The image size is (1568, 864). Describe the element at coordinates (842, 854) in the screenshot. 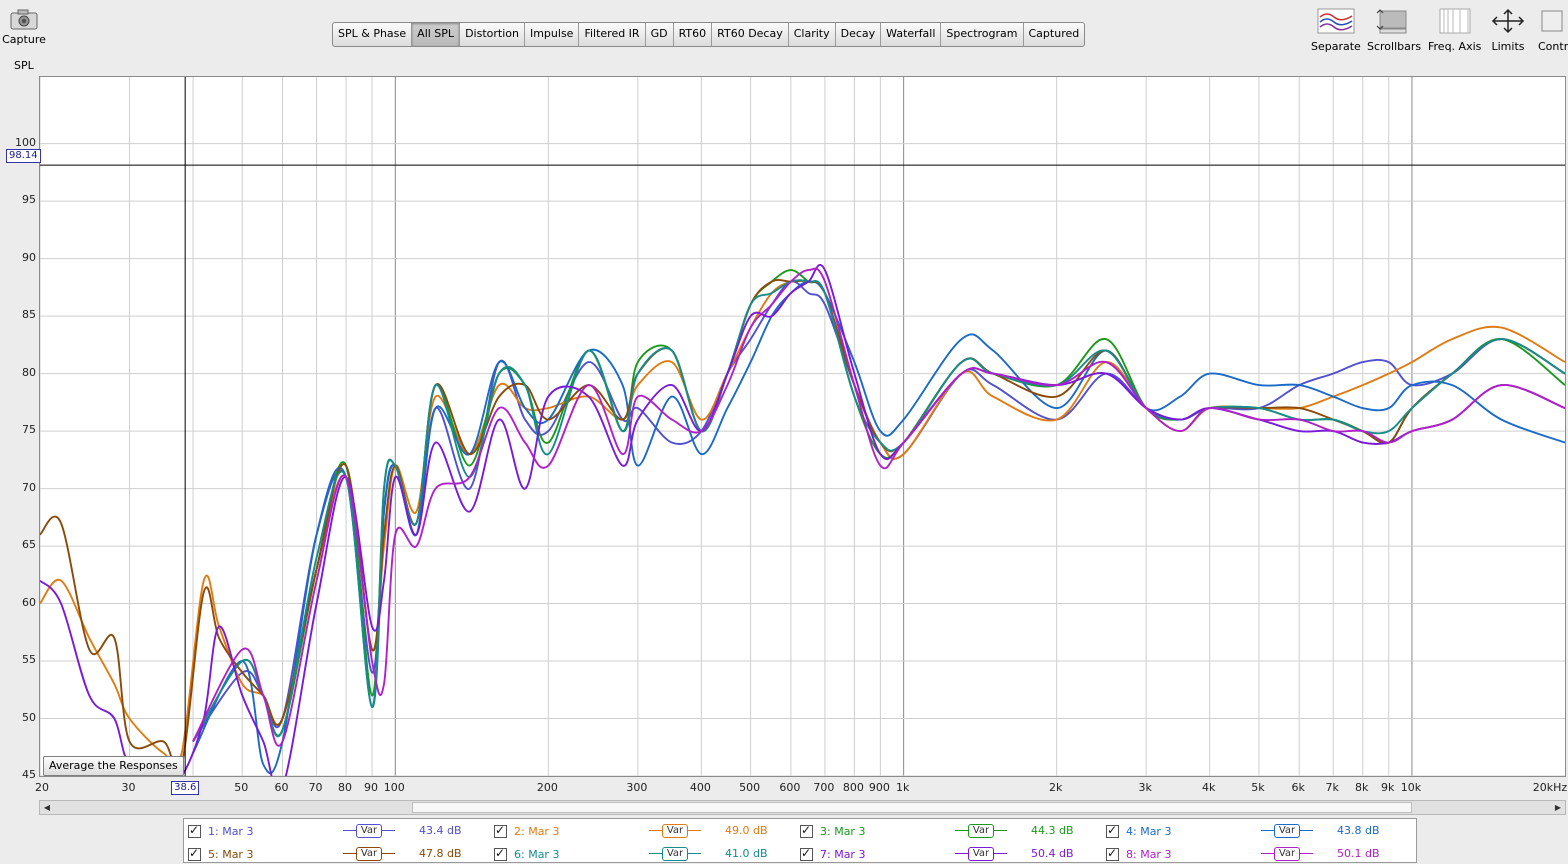

I see `trace-name: 7: Mar 3` at that location.